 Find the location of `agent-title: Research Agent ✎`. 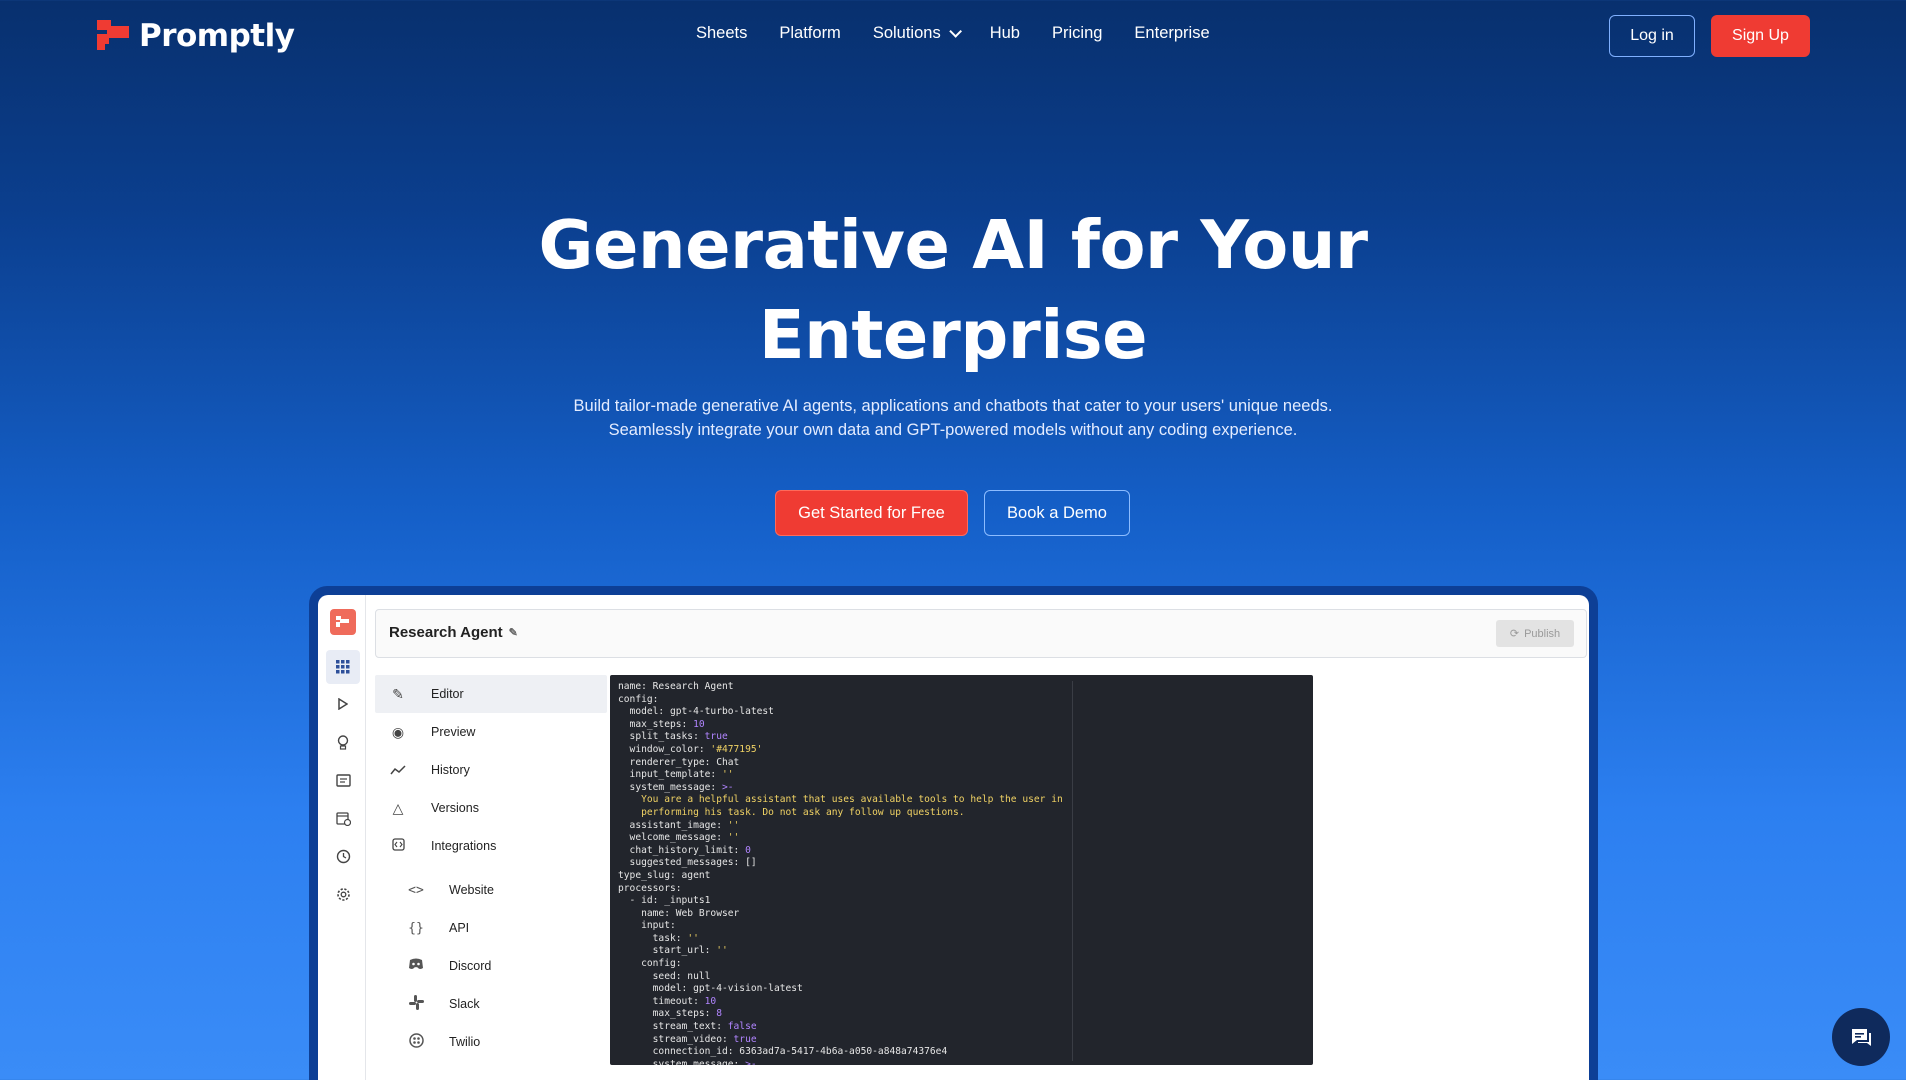

agent-title: Research Agent ✎ is located at coordinates (453, 632).